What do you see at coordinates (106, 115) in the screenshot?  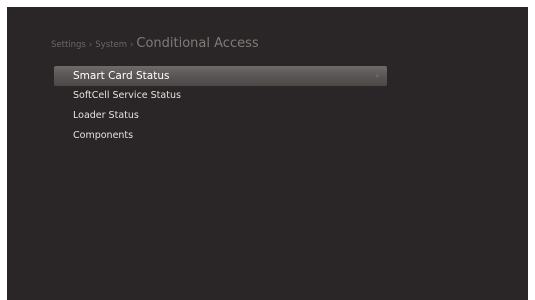 I see `menu-item-label: Loader Status` at bounding box center [106, 115].